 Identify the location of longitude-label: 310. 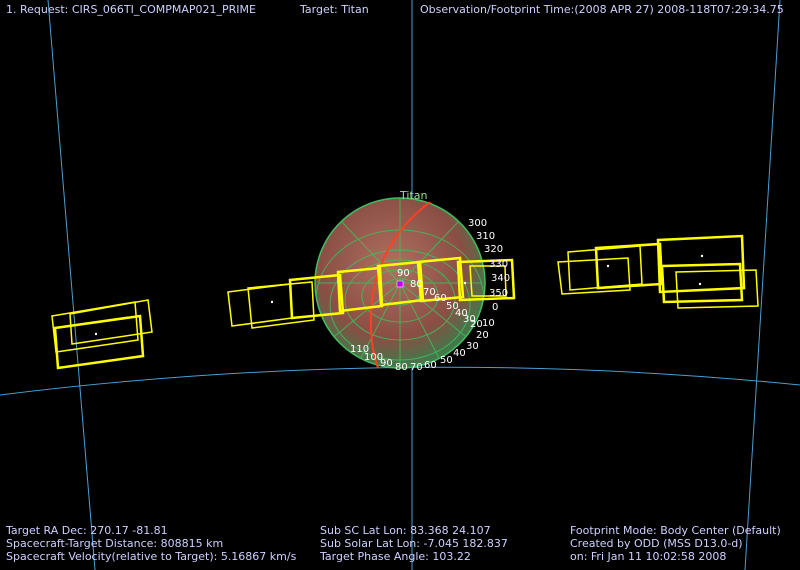
(486, 236).